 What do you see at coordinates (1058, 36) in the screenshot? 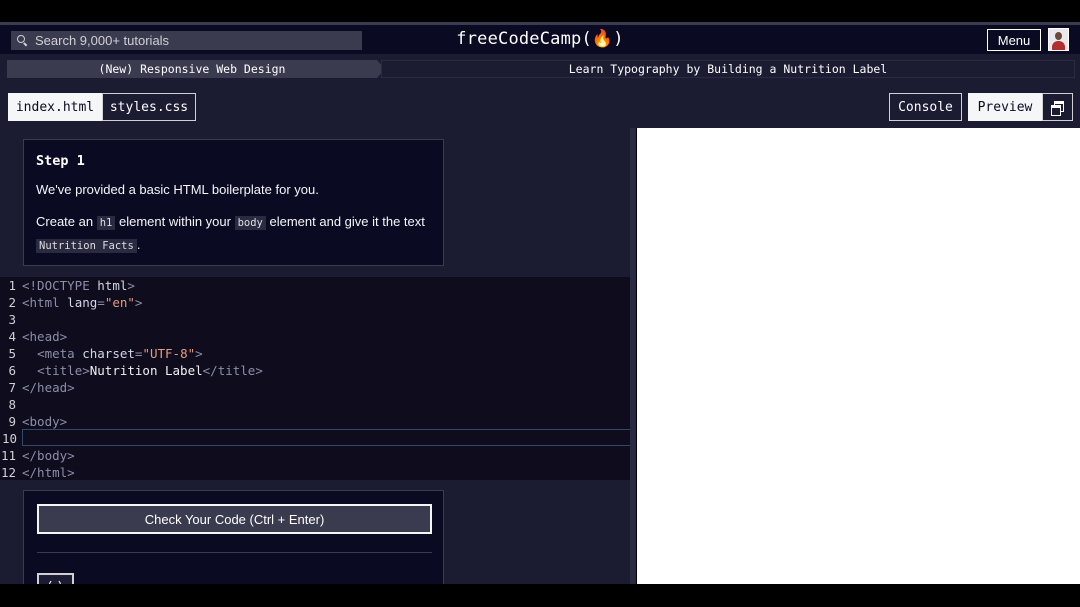
I see `avatar-head` at bounding box center [1058, 36].